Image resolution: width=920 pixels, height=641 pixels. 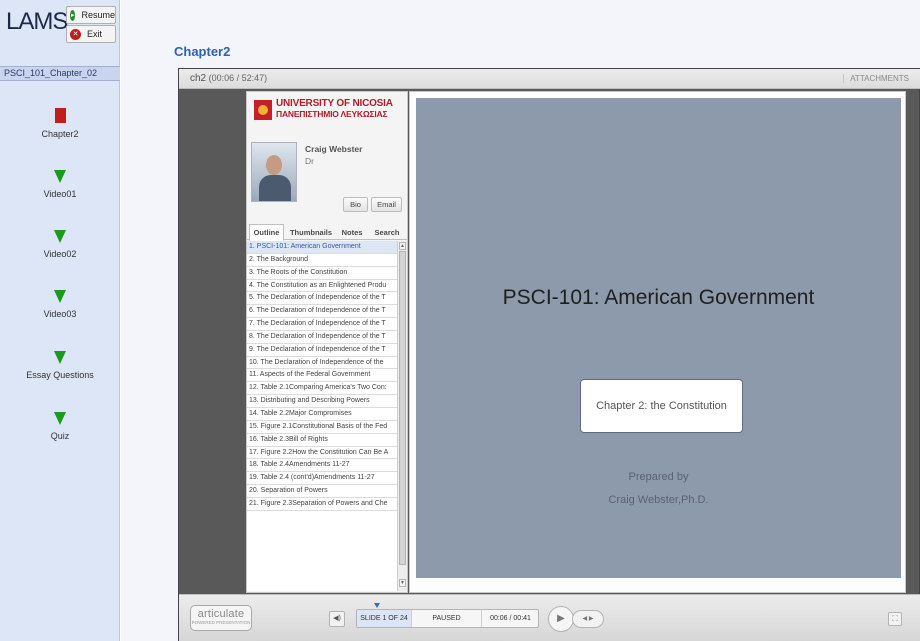 What do you see at coordinates (658, 500) in the screenshot?
I see `slide-author: Craig Webster,Ph.D.` at bounding box center [658, 500].